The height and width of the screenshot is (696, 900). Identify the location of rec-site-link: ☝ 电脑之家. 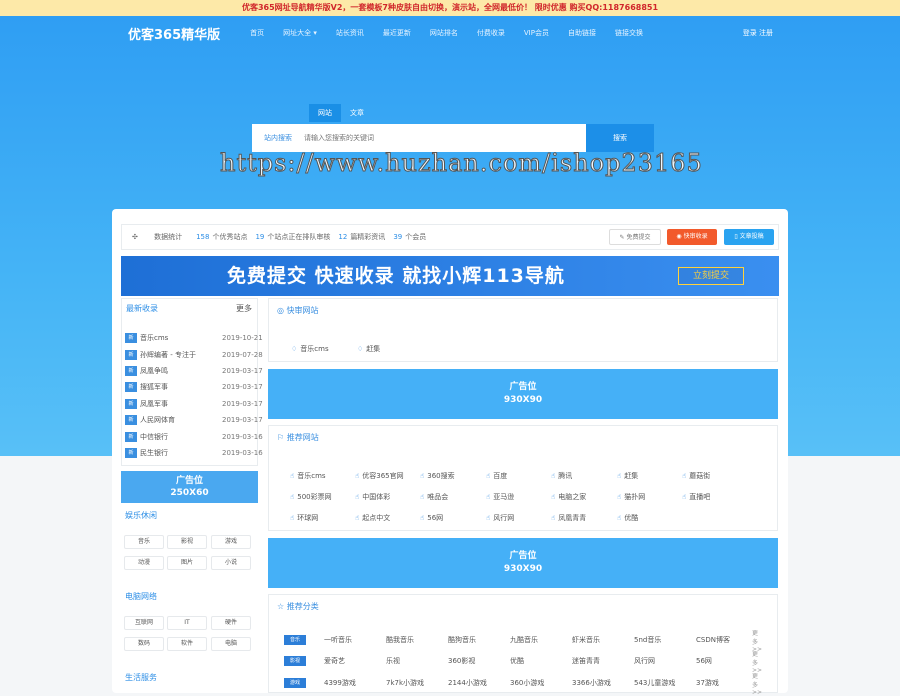
(568, 497).